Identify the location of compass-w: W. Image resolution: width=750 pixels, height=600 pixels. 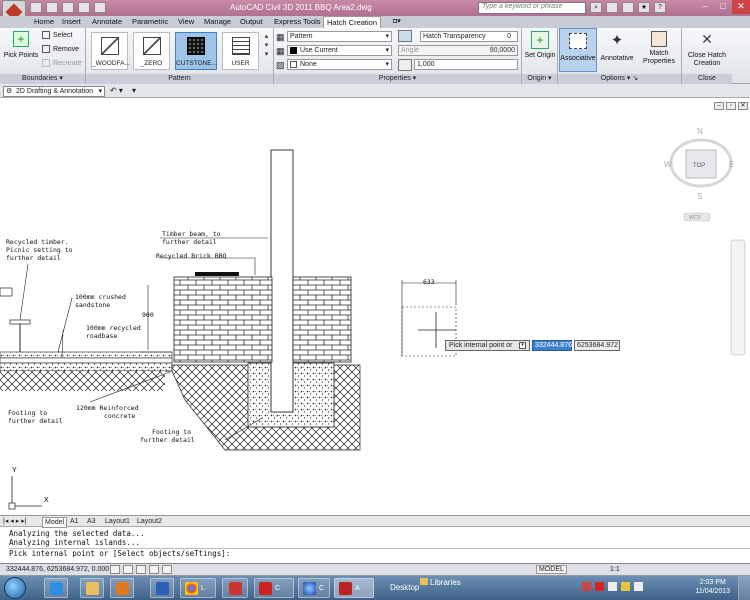
(668, 164).